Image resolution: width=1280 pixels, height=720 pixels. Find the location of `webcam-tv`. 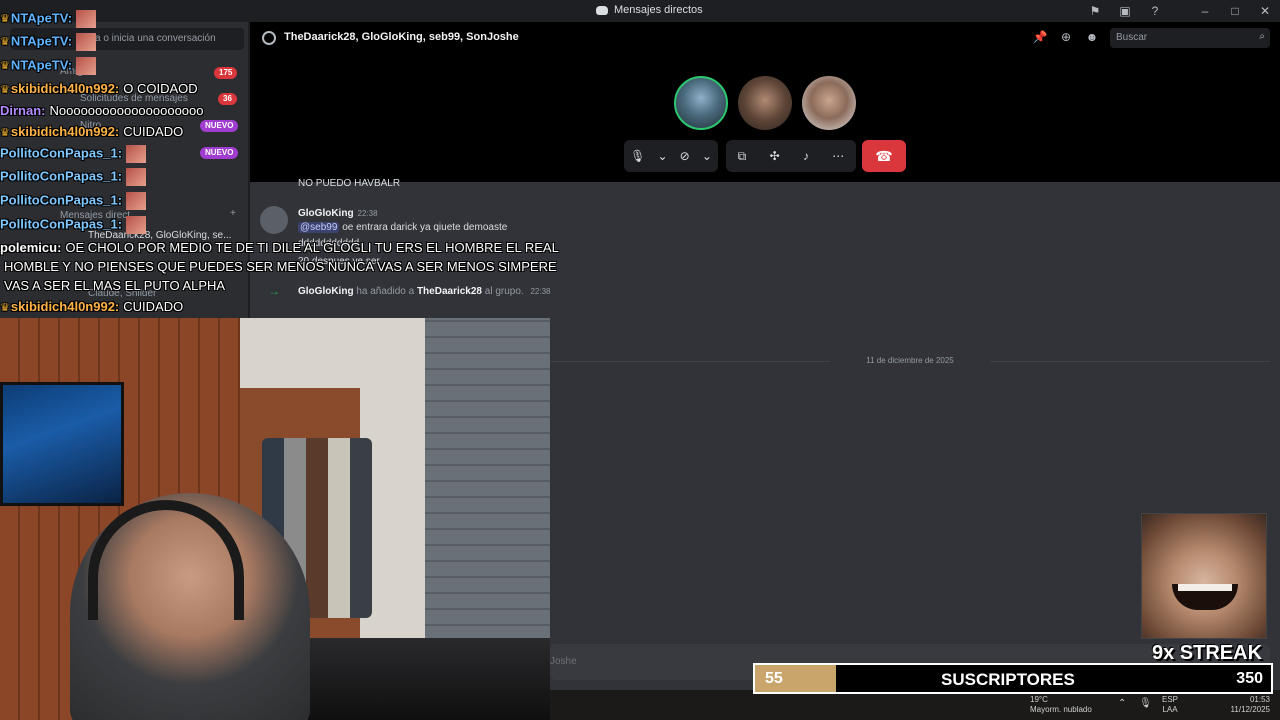

webcam-tv is located at coordinates (62, 444).